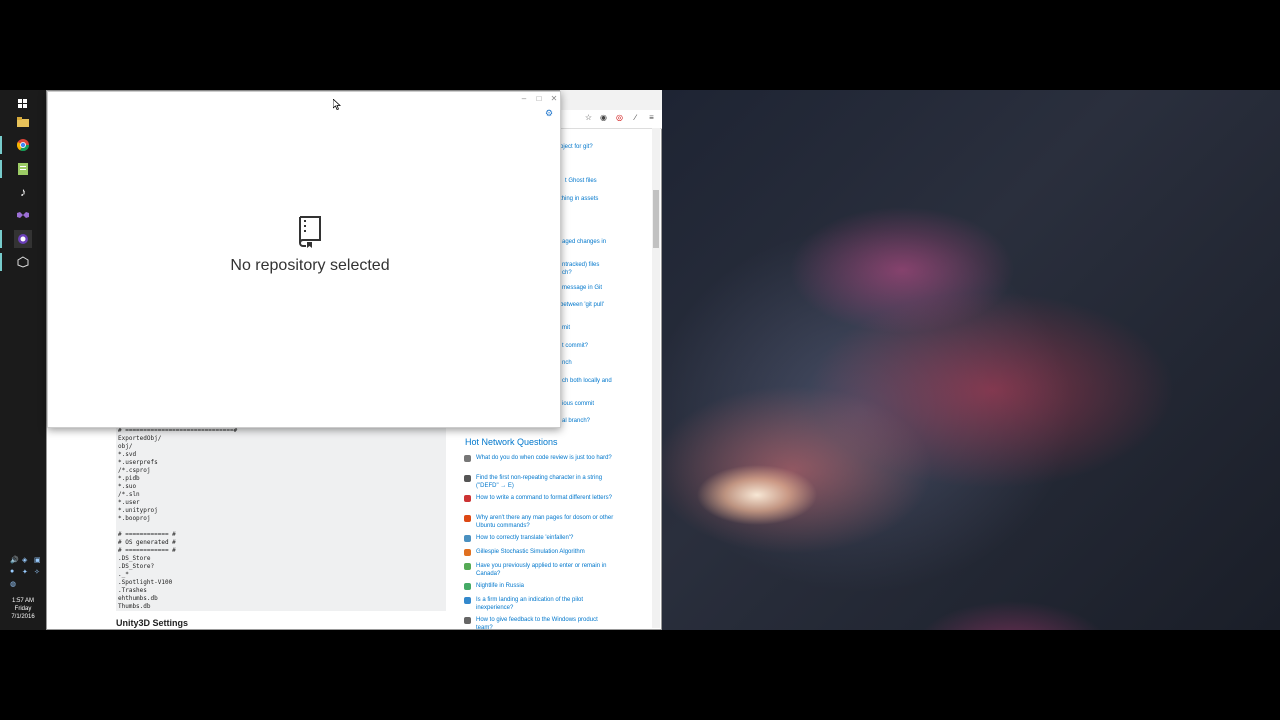 This screenshot has height=720, width=1280. Describe the element at coordinates (580, 265) in the screenshot. I see `related-question-link: ntracked) files` at that location.